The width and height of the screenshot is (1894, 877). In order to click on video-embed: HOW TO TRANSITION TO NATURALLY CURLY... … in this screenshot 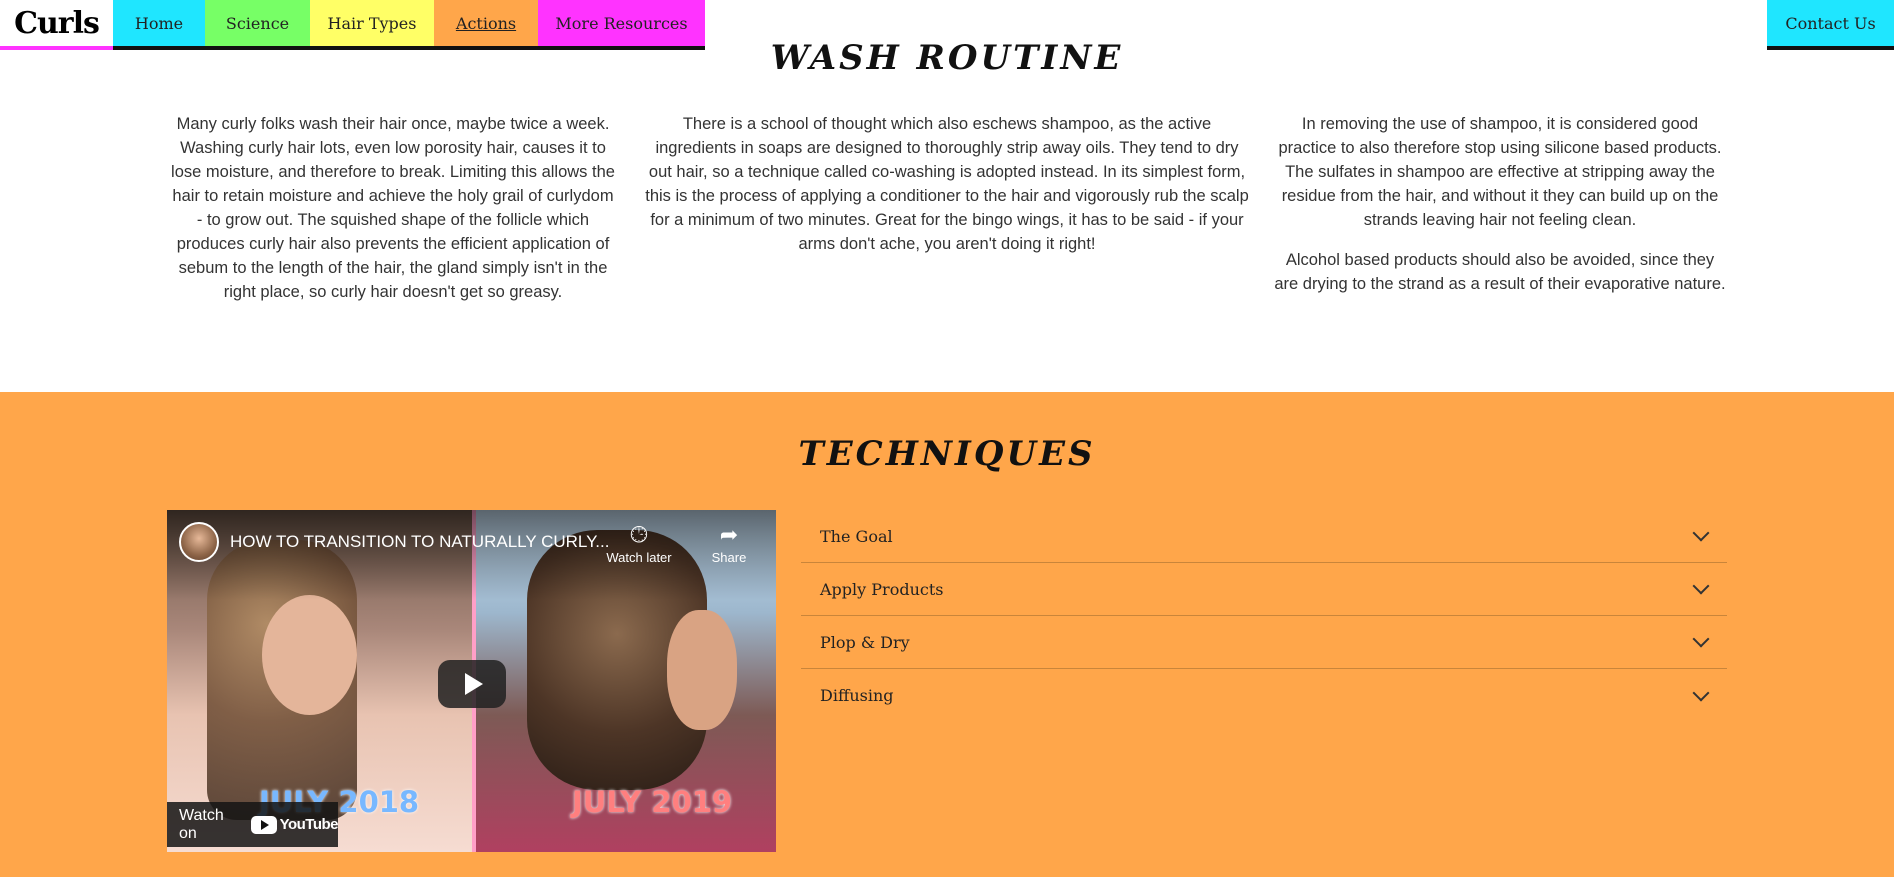, I will do `click(471, 681)`.